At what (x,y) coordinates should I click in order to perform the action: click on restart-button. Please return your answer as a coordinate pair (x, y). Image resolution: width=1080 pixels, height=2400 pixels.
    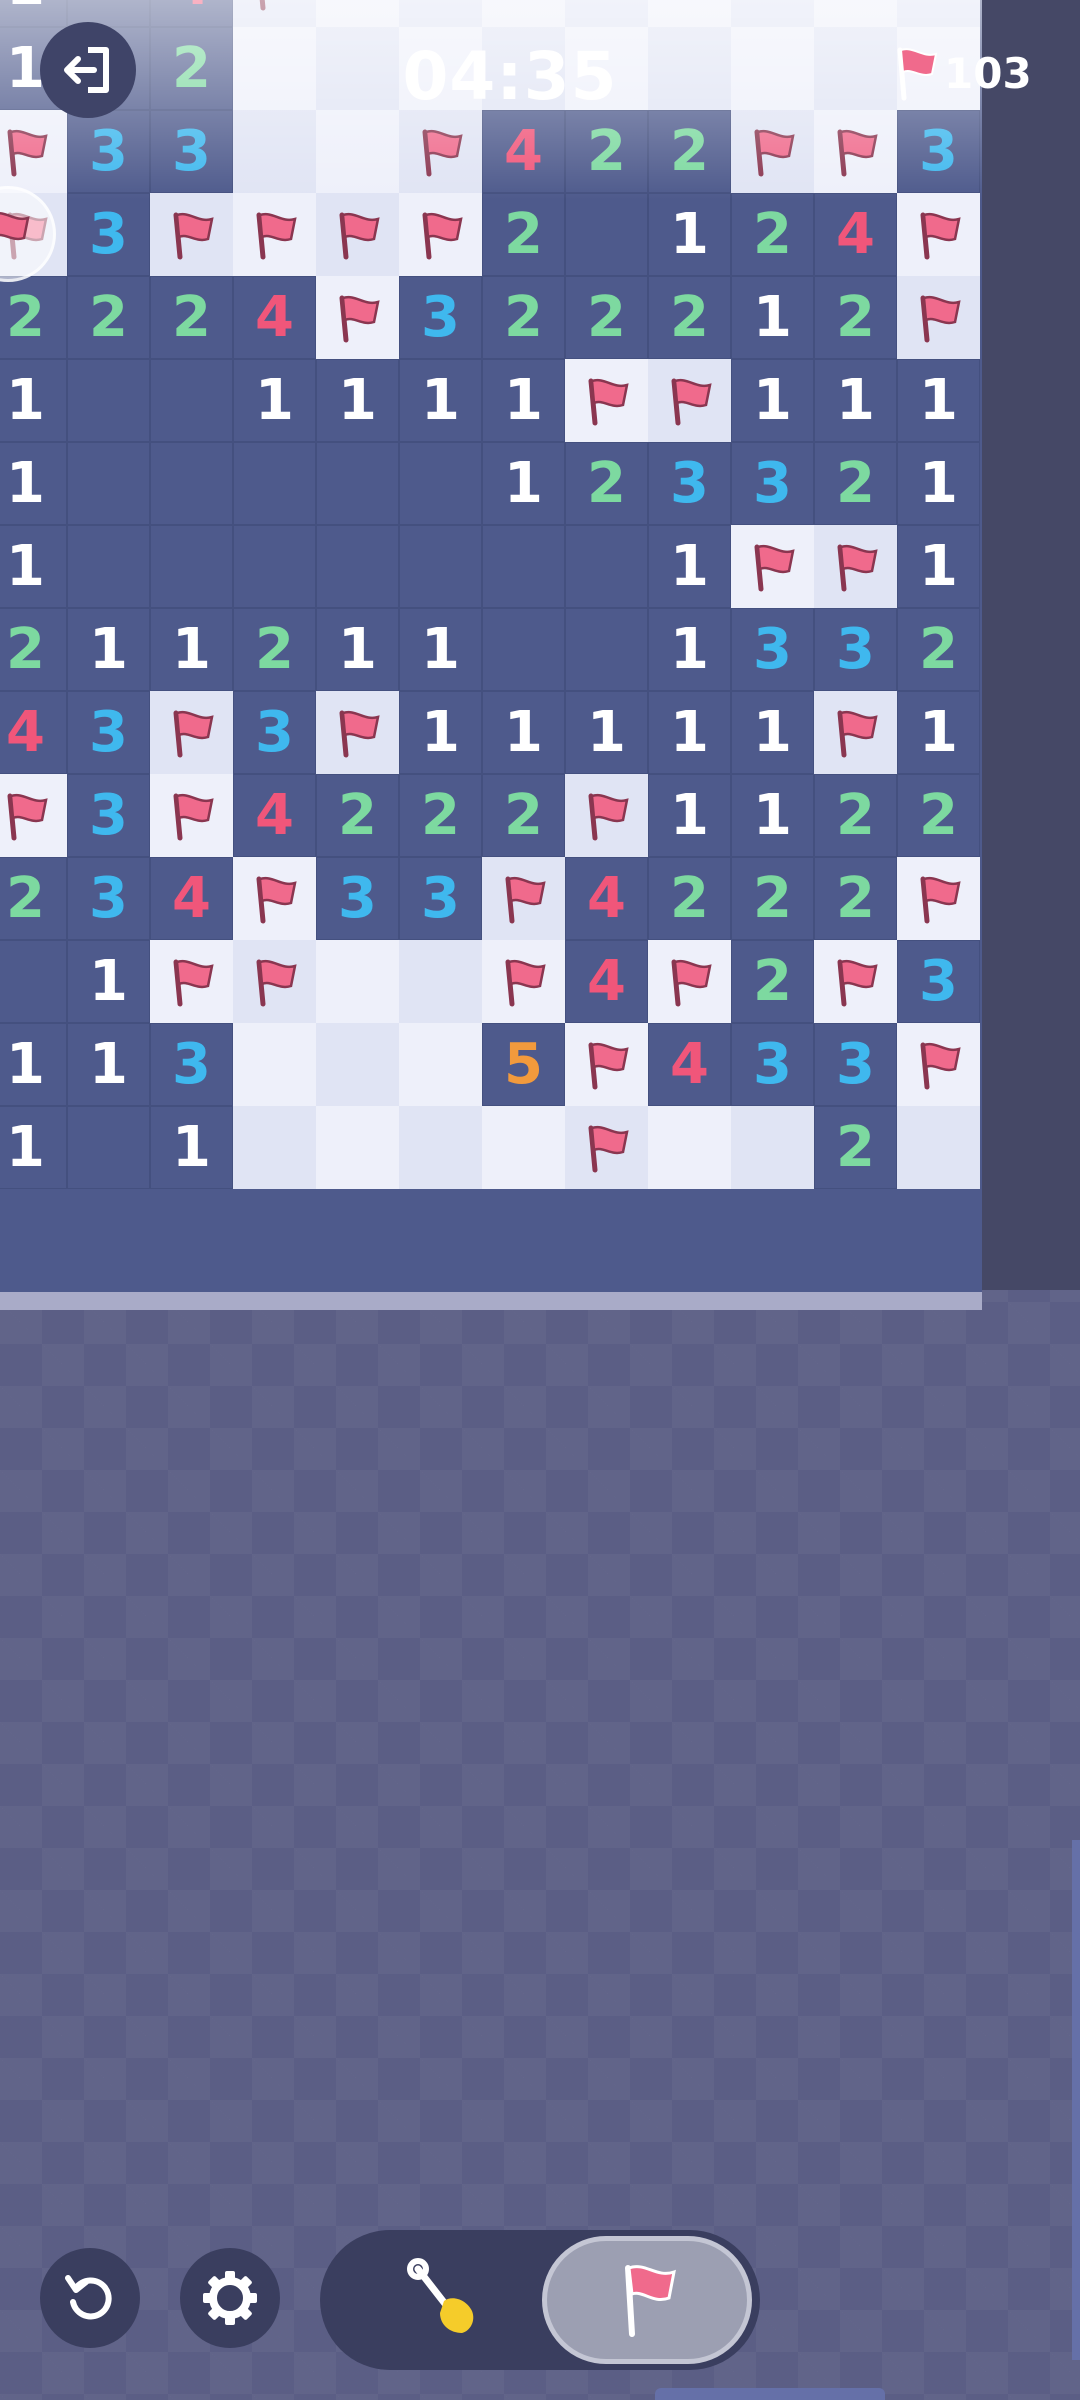
    Looking at the image, I should click on (90, 2298).